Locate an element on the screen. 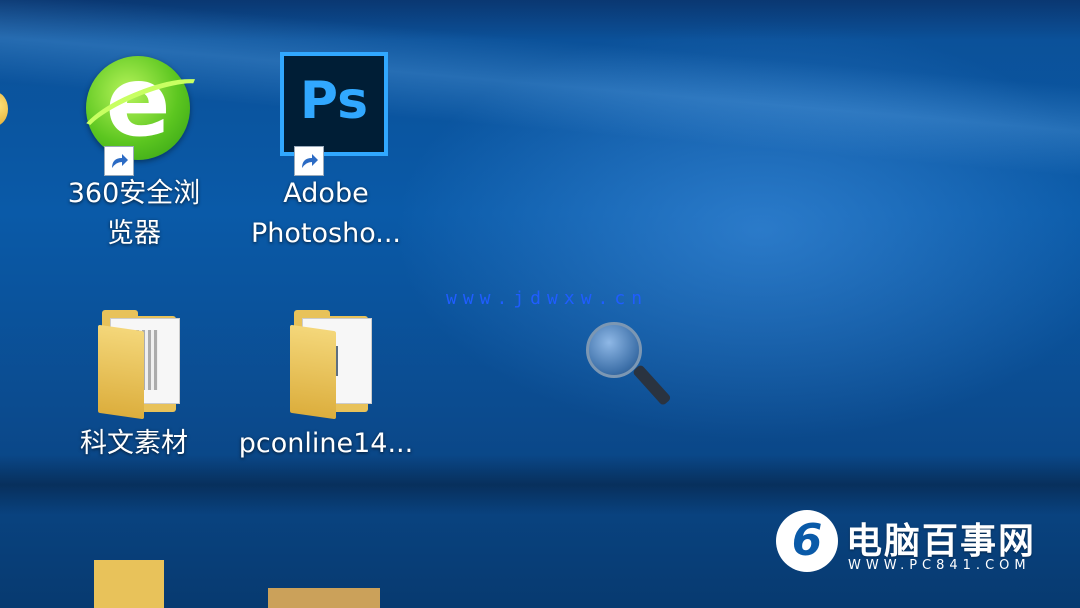  brand-logo-text: 6 is located at coordinates (807, 540).